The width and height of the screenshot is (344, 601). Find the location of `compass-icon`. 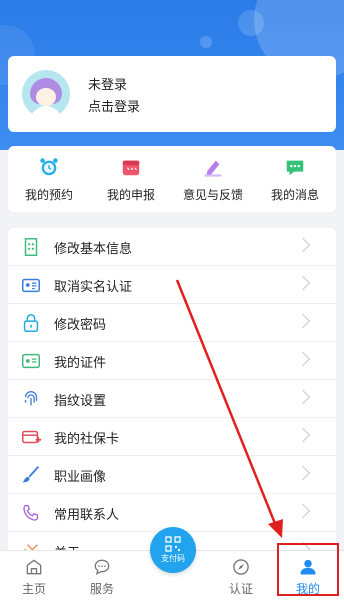

compass-icon is located at coordinates (241, 567).